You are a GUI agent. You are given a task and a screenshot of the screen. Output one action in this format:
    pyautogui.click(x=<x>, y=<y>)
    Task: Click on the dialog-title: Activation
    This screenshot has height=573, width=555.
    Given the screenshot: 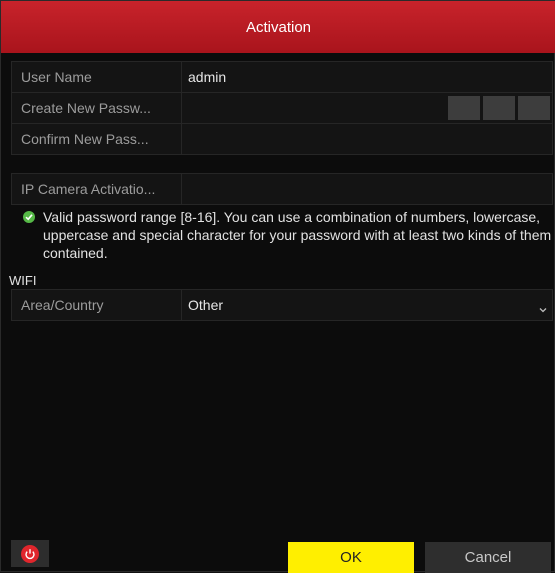 What is the action you would take?
    pyautogui.click(x=278, y=27)
    